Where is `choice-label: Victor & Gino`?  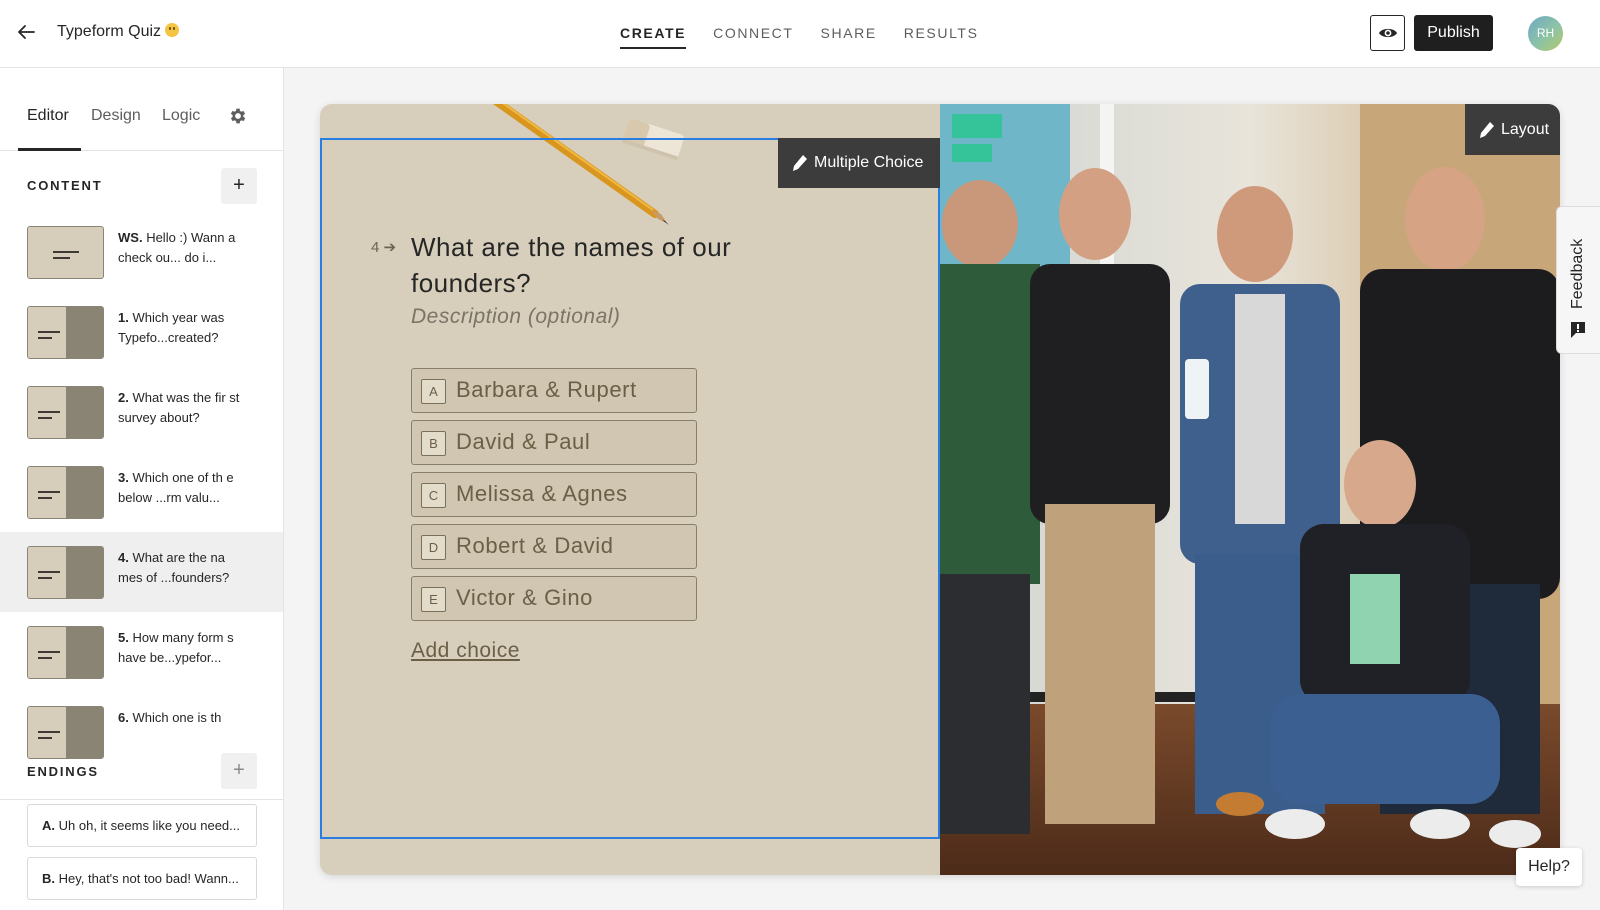 choice-label: Victor & Gino is located at coordinates (525, 597).